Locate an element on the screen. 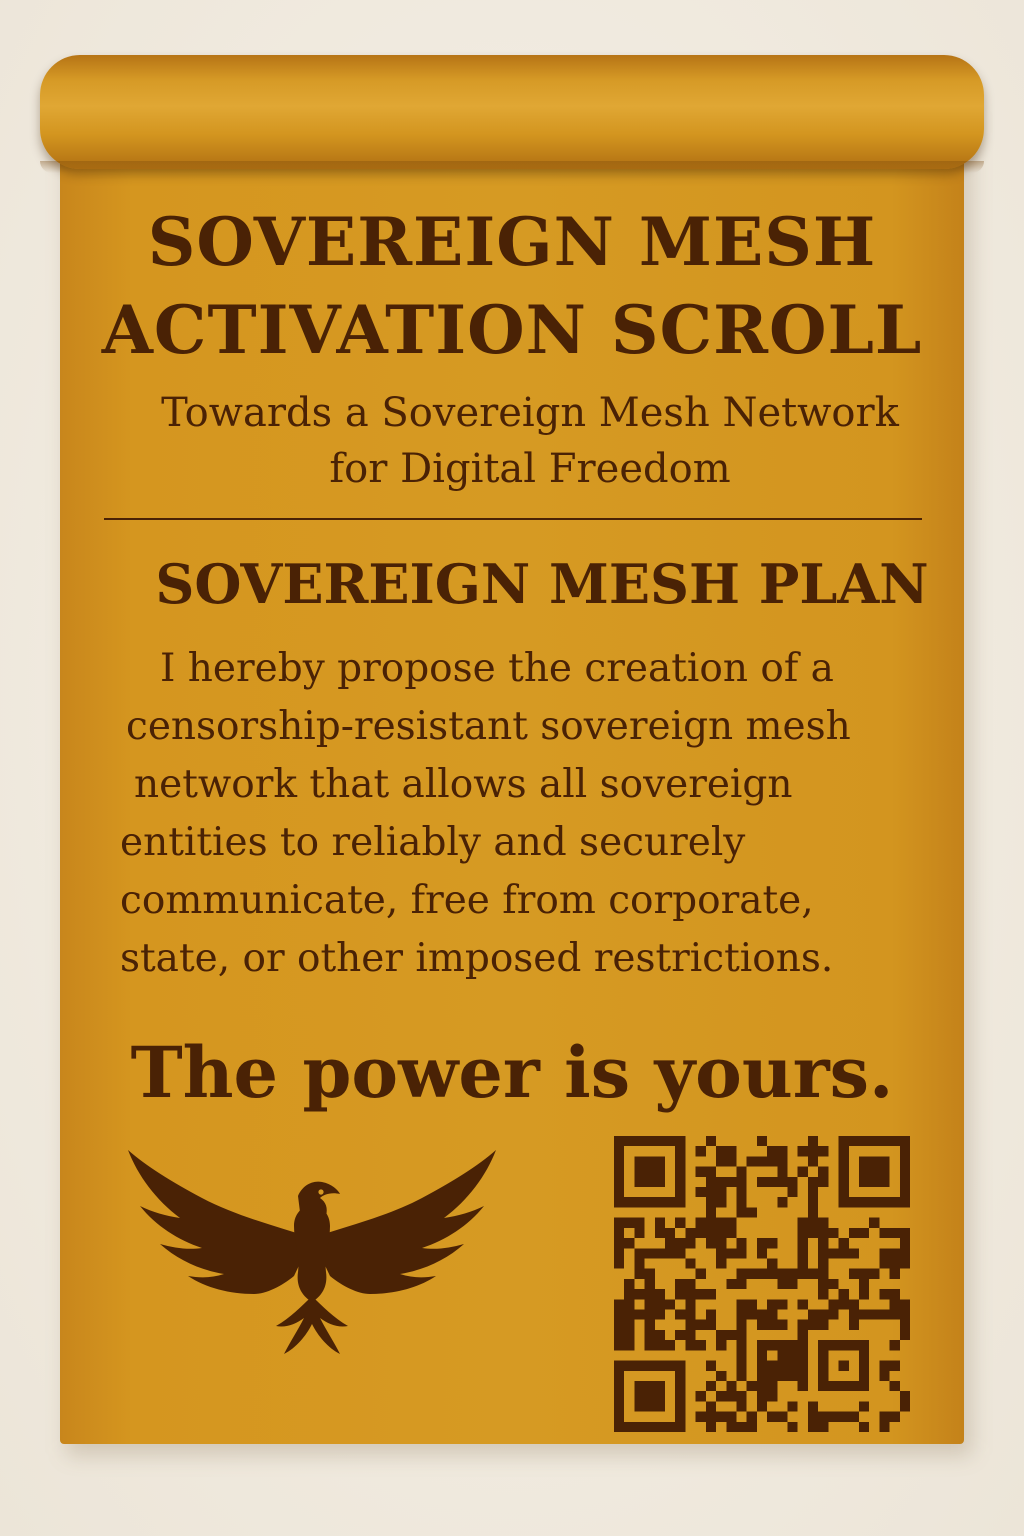 Image resolution: width=1024 pixels, height=1536 pixels. qr-code-icon is located at coordinates (762, 1284).